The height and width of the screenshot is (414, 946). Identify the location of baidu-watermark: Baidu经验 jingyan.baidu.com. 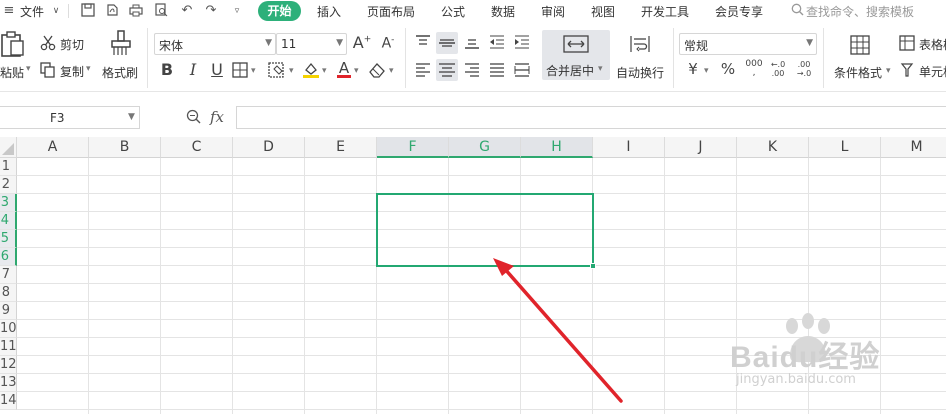
(838, 360).